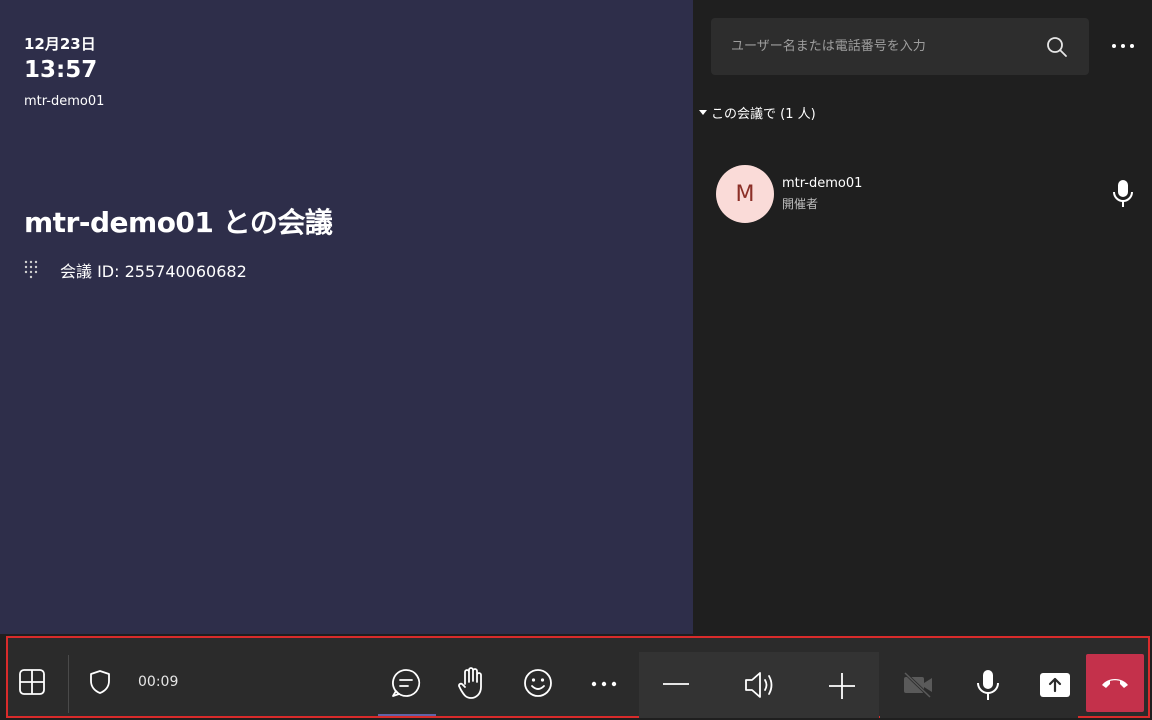  Describe the element at coordinates (926, 194) in the screenshot. I see `participant-item: M mtr-demo01 開催者` at that location.